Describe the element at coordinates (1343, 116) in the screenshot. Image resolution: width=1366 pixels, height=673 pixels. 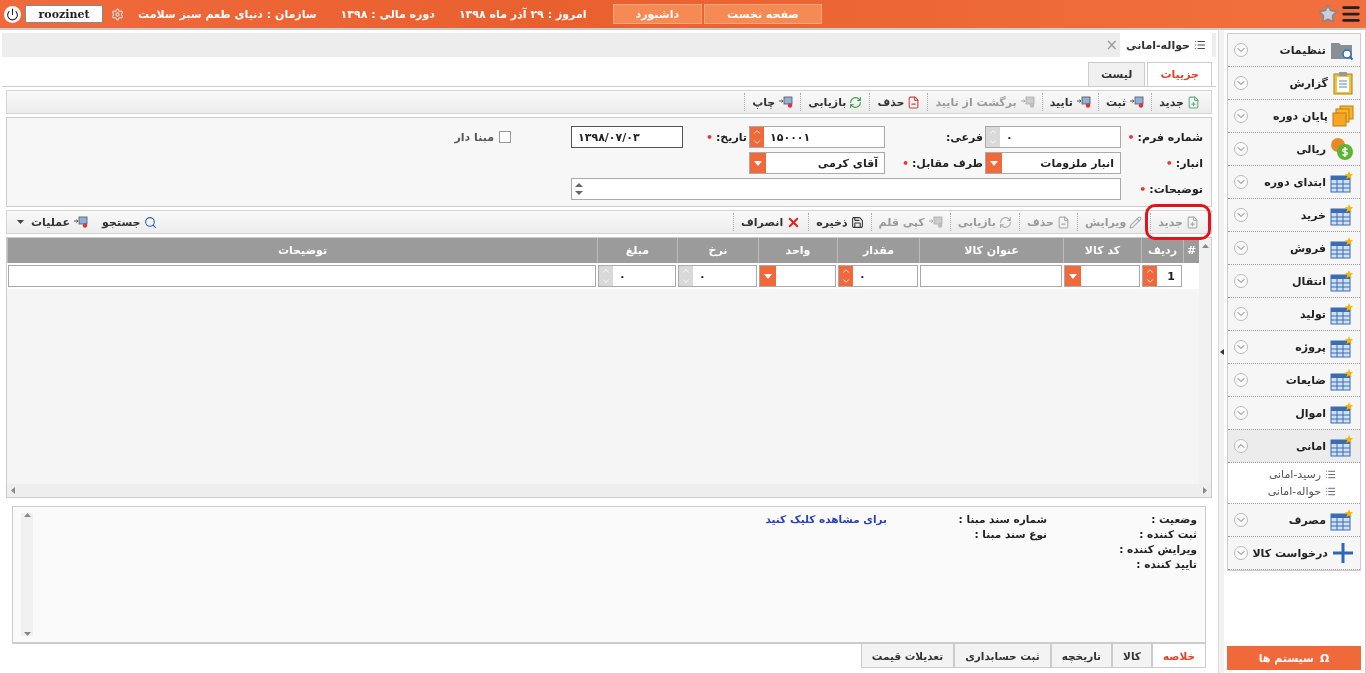
I see `stack-icon` at that location.